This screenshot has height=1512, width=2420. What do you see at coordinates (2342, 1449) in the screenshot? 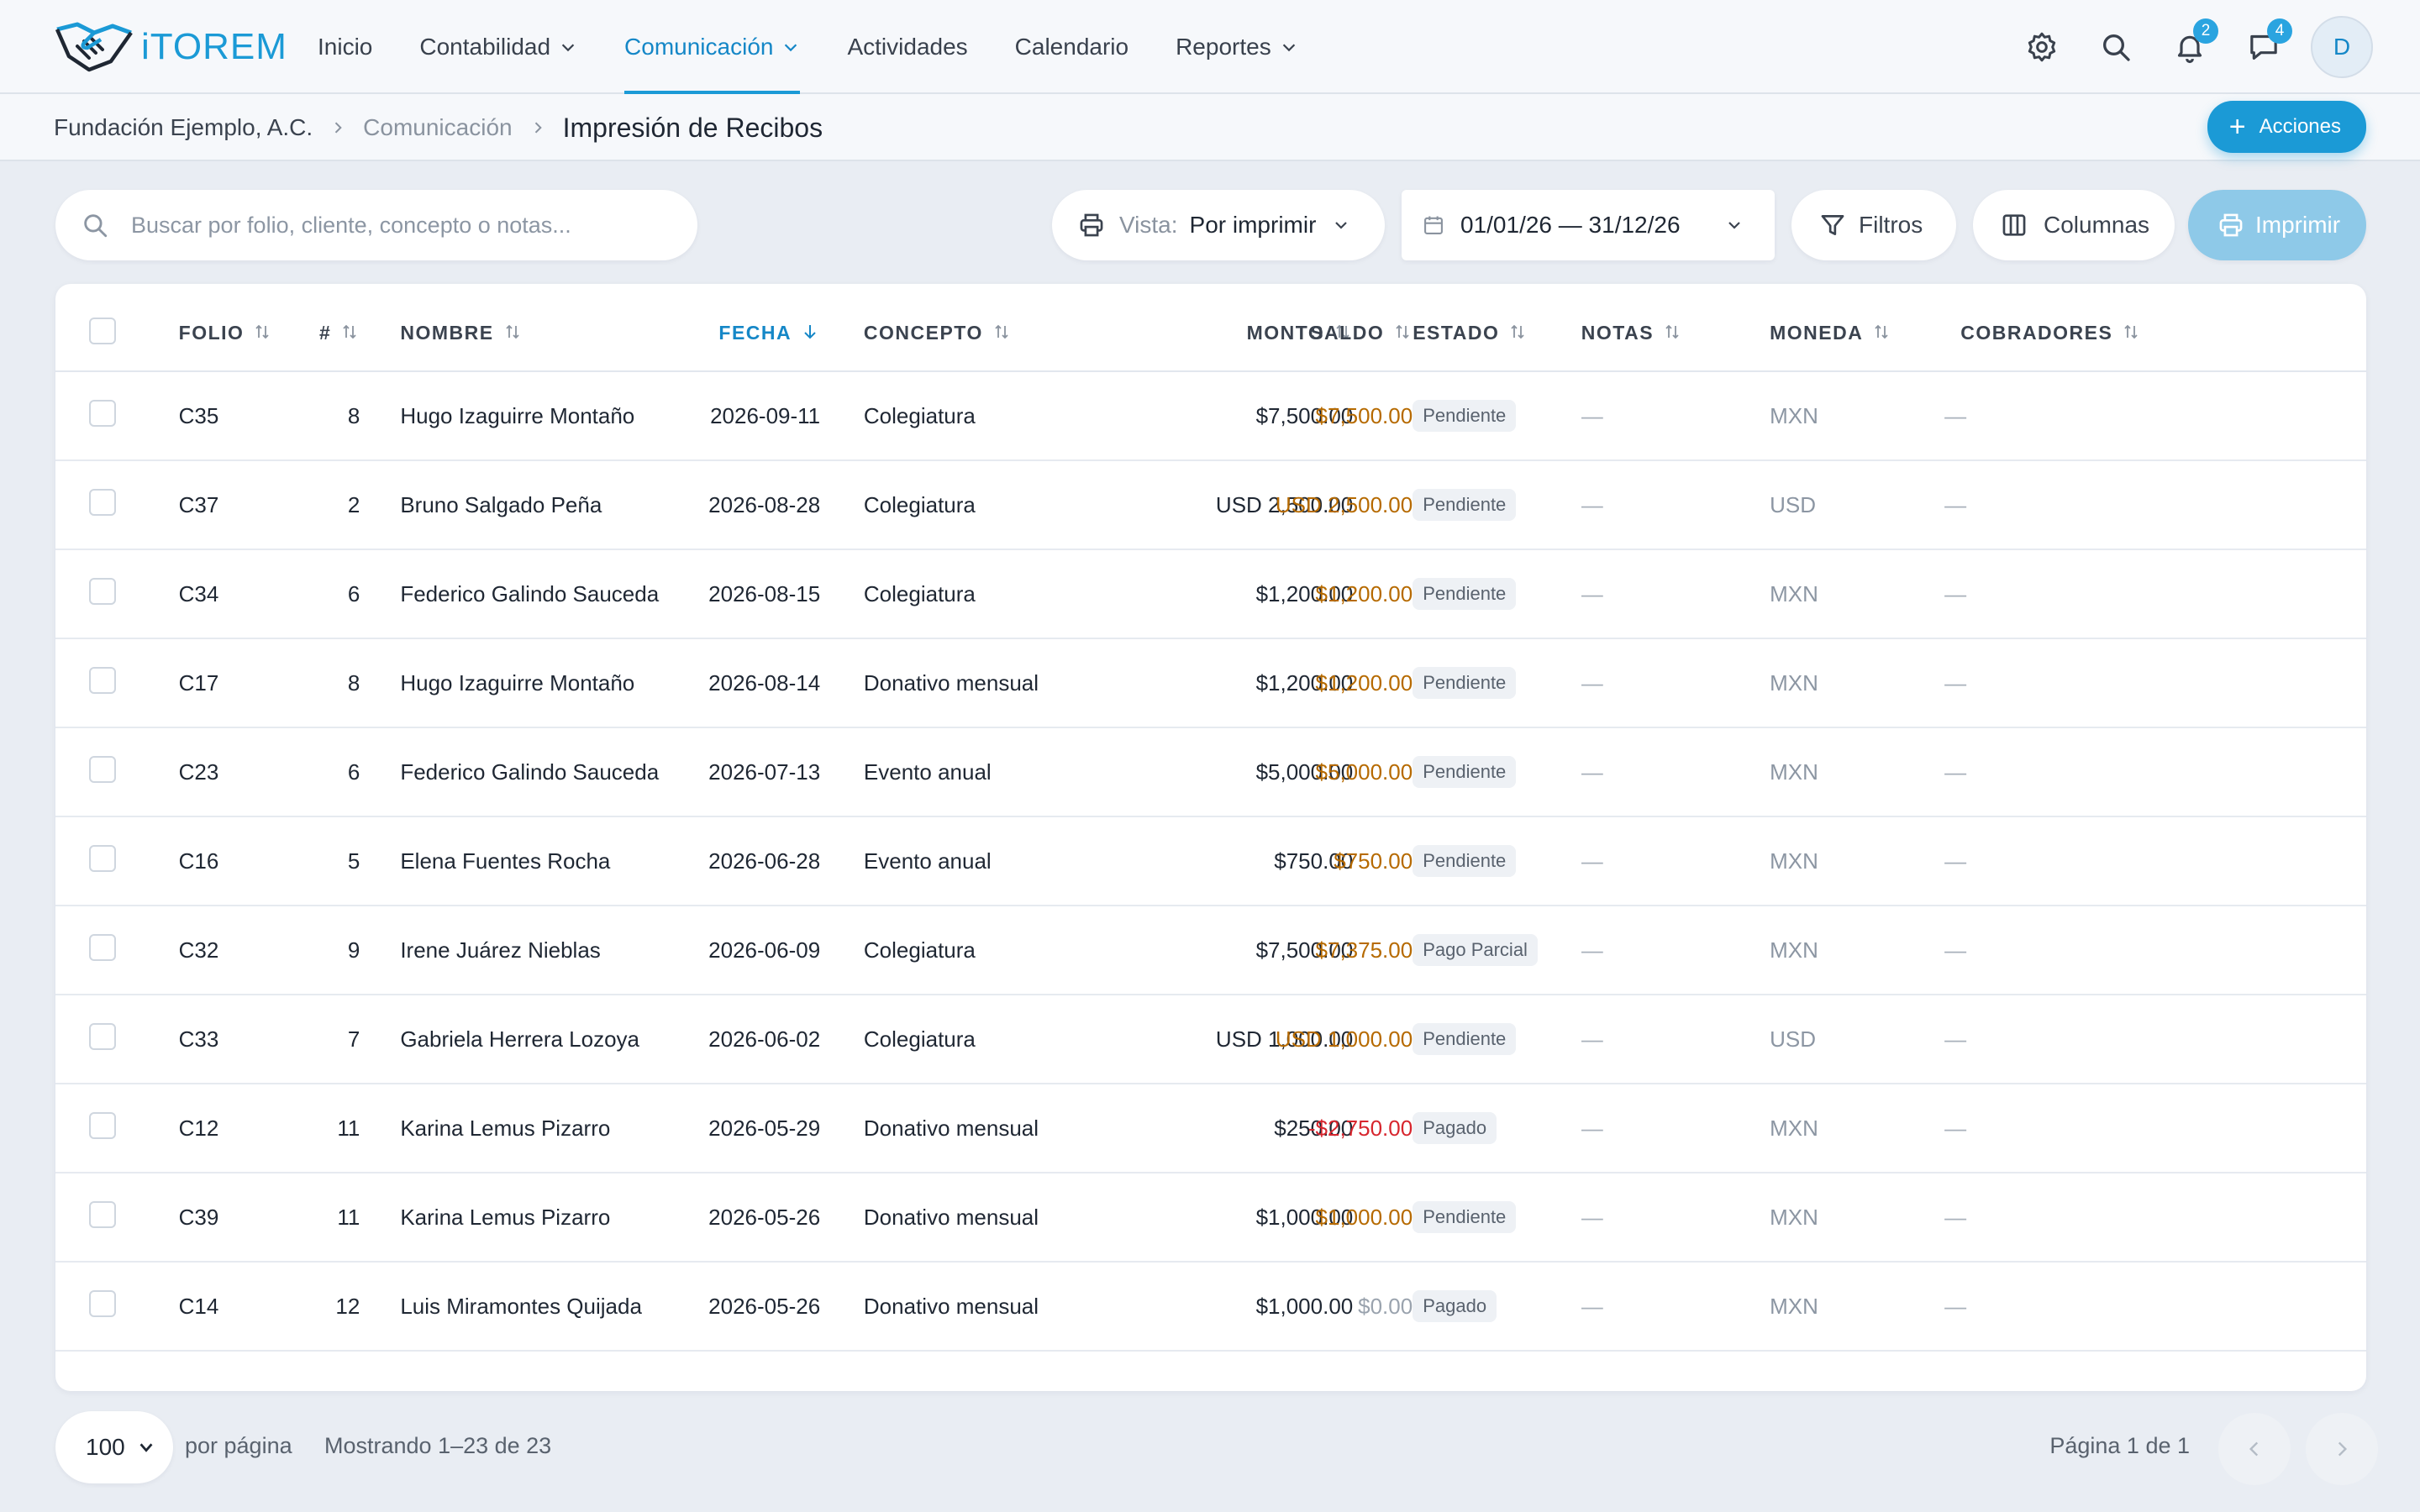
I see `next-page-button` at bounding box center [2342, 1449].